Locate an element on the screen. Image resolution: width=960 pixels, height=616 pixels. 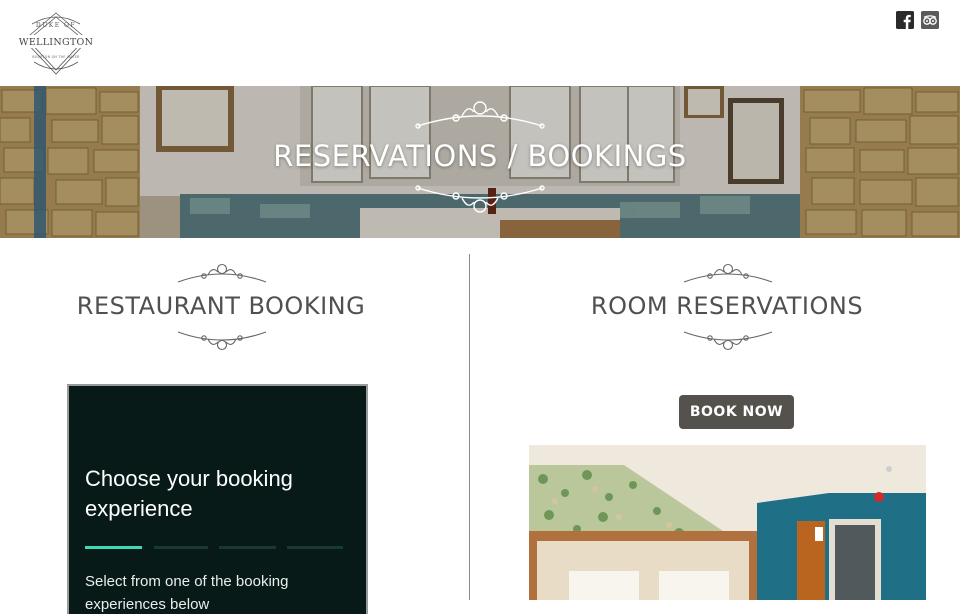
book-now-button: BOOK NOW is located at coordinates (736, 412).